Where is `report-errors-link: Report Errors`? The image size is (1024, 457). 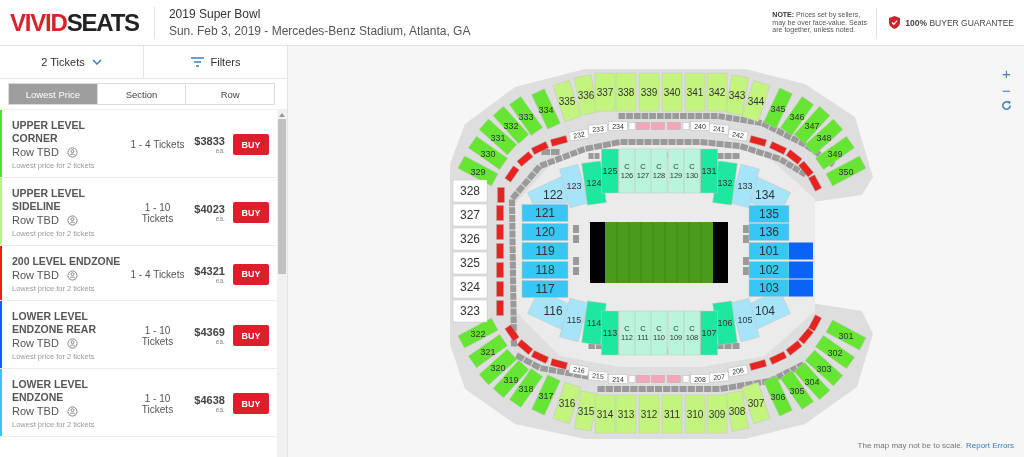 report-errors-link: Report Errors is located at coordinates (990, 445).